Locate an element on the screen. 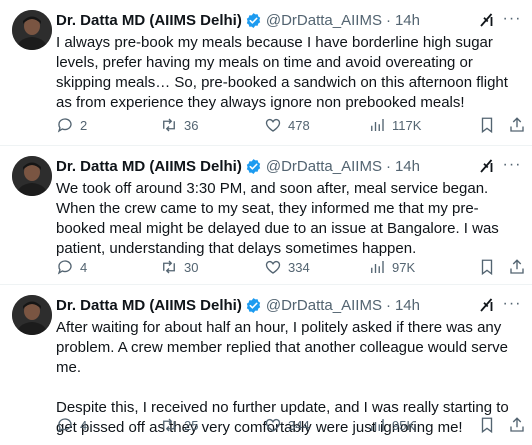  views-button: 95K is located at coordinates (391, 425).